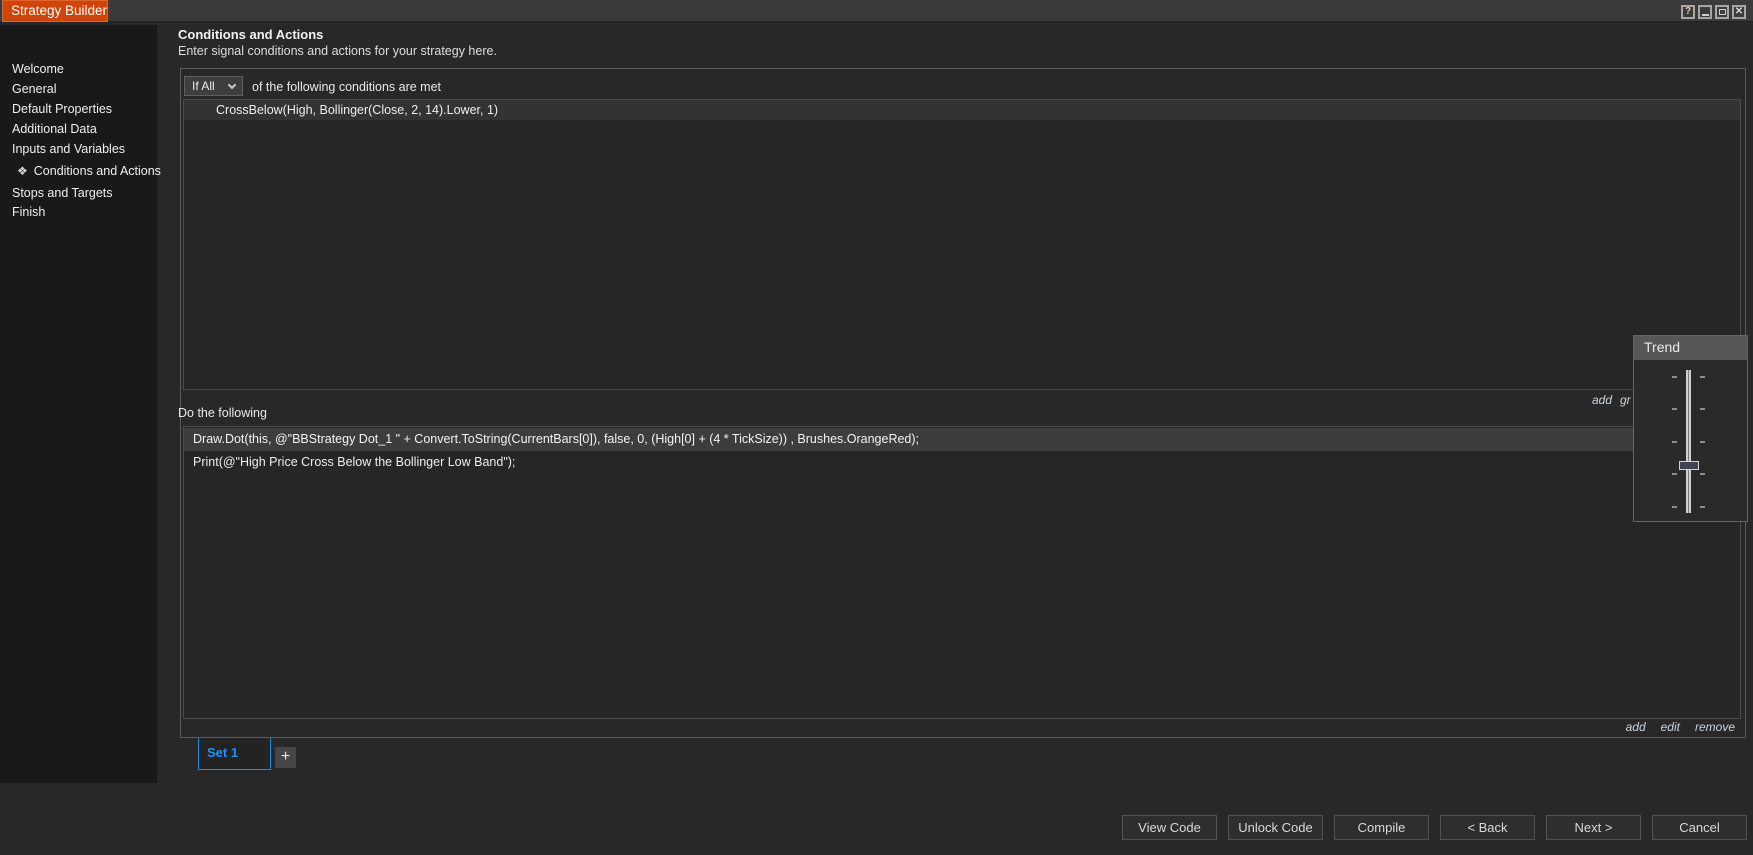  Describe the element at coordinates (62, 109) in the screenshot. I see `sidebar-item-default-properties: Default Properties` at that location.